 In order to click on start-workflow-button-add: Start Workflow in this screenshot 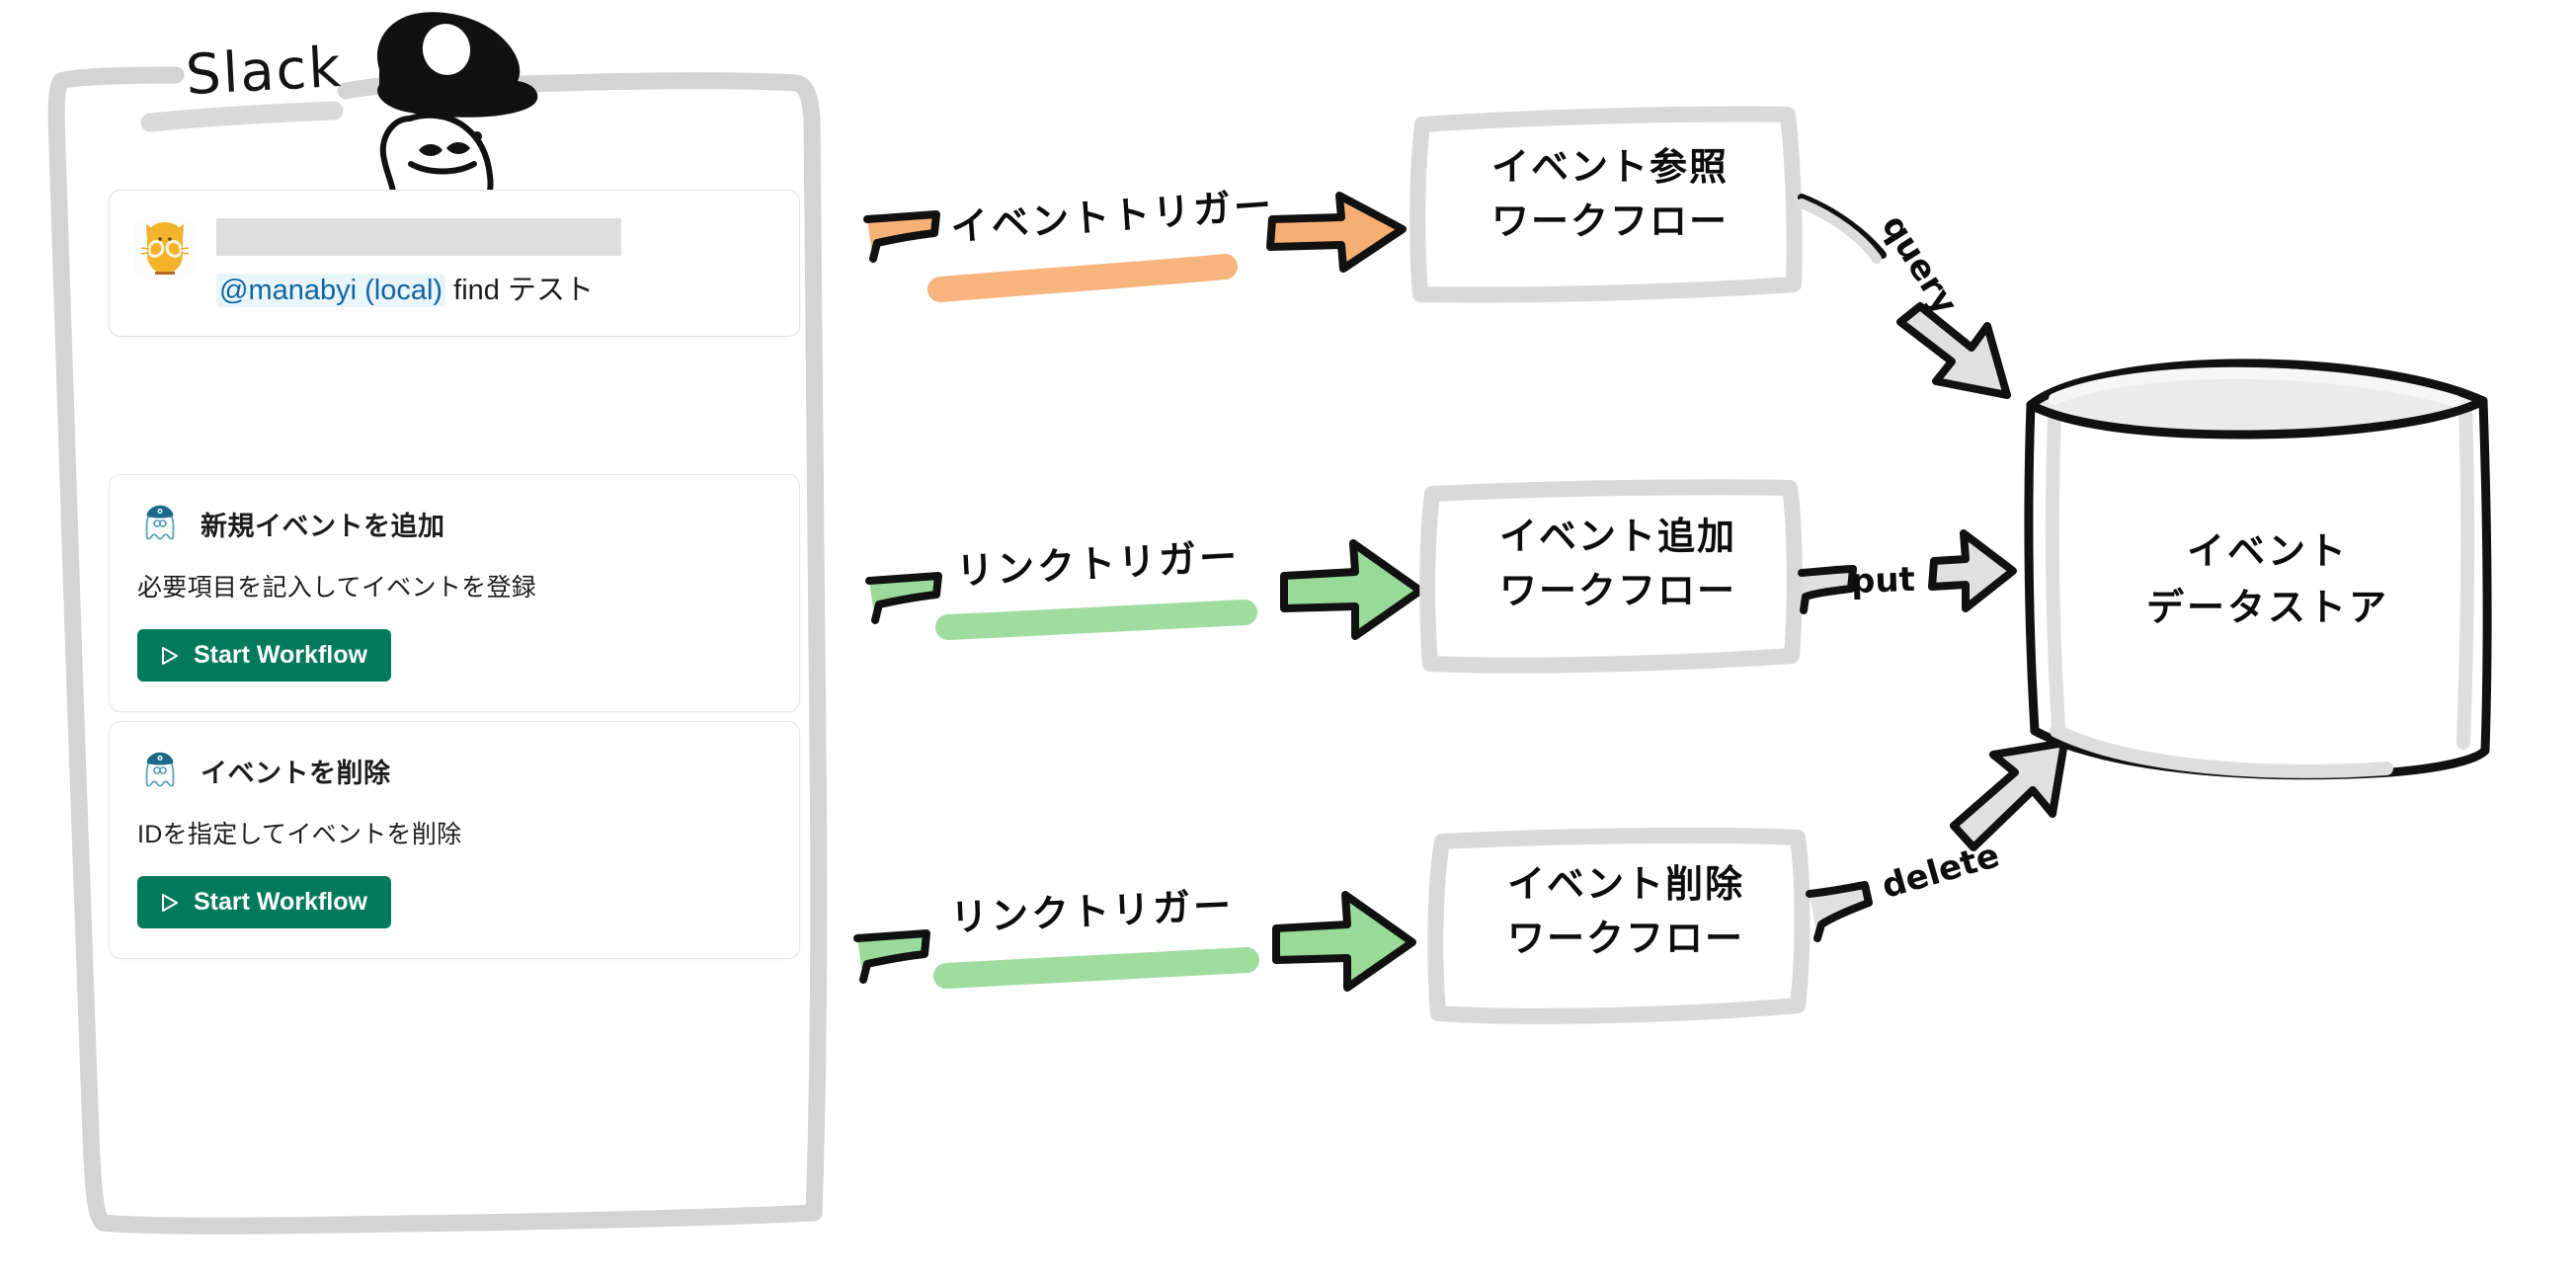, I will do `click(264, 655)`.